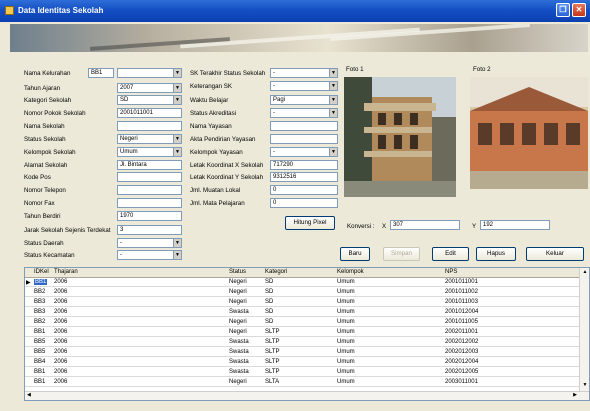 This screenshot has width=590, height=411. What do you see at coordinates (149, 152) in the screenshot?
I see `combo-left-6: Umum ▼` at bounding box center [149, 152].